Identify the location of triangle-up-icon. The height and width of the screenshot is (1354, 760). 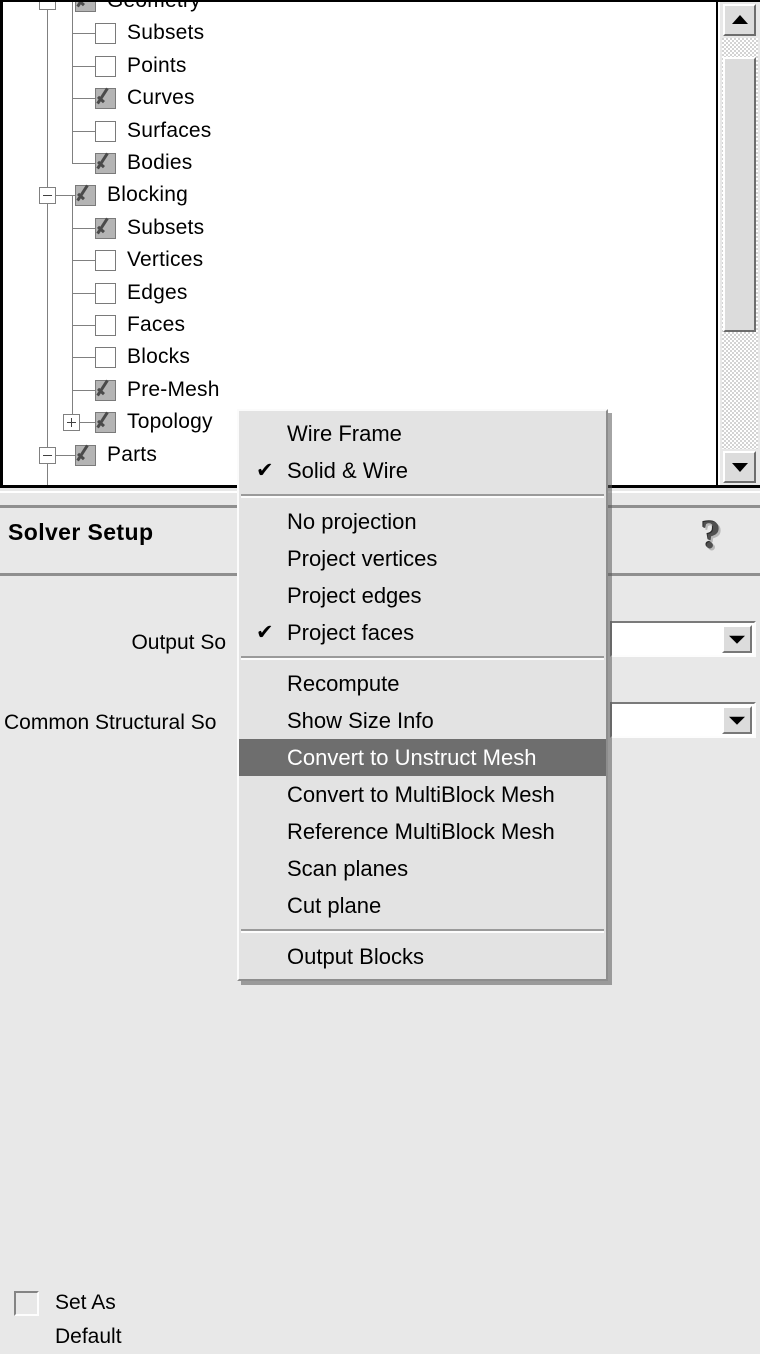
(739, 20).